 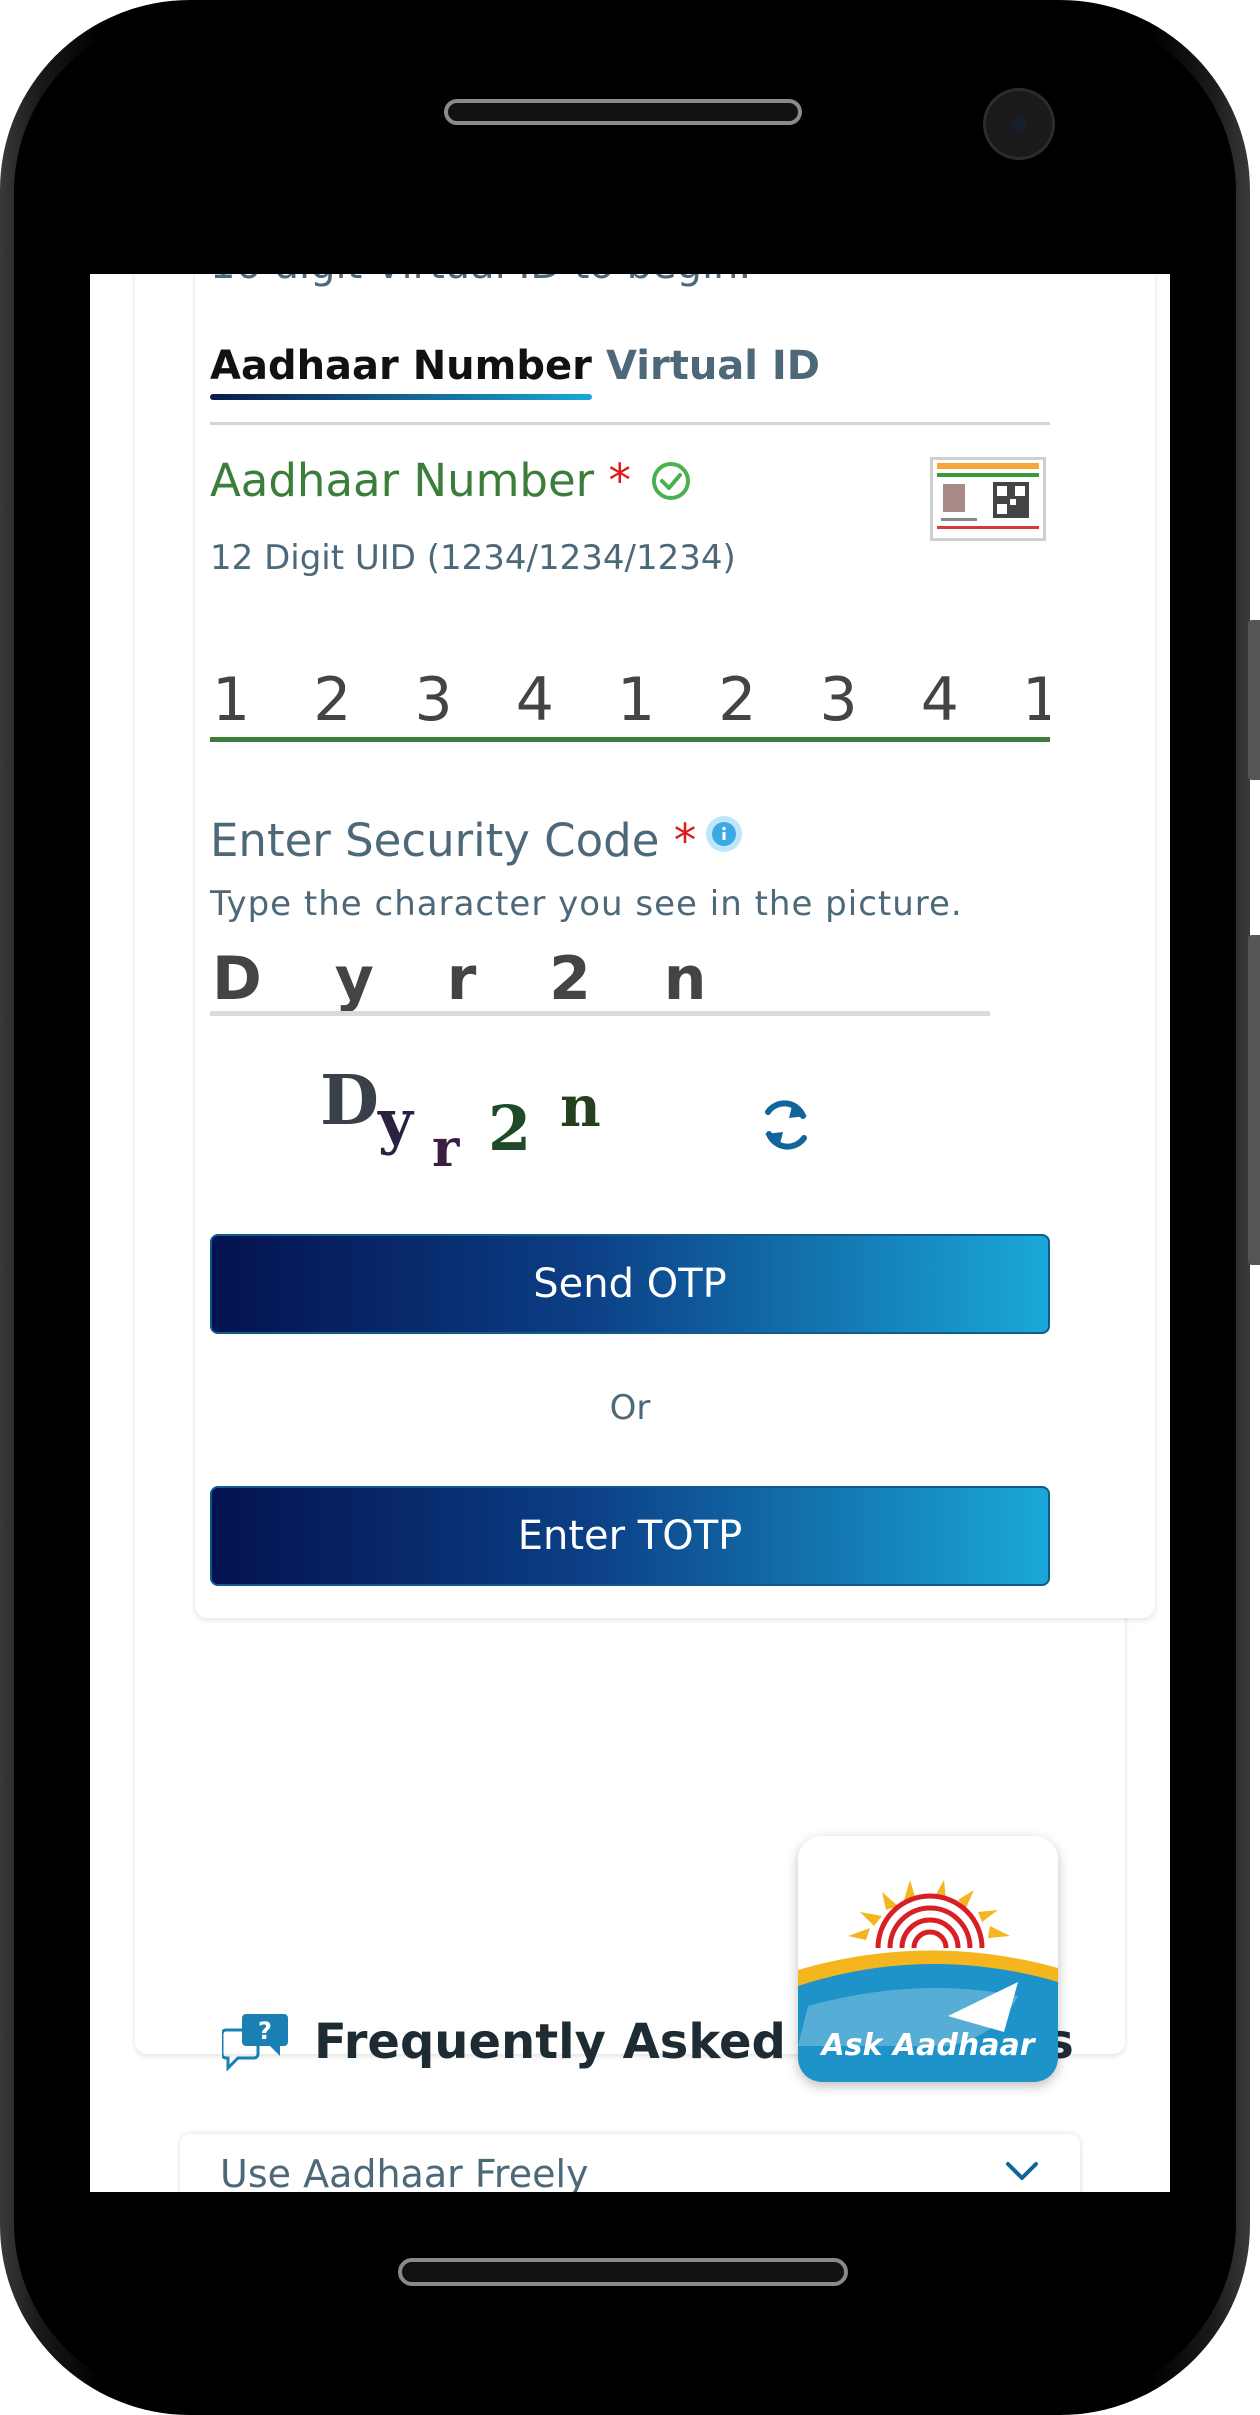 What do you see at coordinates (630, 1284) in the screenshot?
I see `send-otp-button: Send OTP` at bounding box center [630, 1284].